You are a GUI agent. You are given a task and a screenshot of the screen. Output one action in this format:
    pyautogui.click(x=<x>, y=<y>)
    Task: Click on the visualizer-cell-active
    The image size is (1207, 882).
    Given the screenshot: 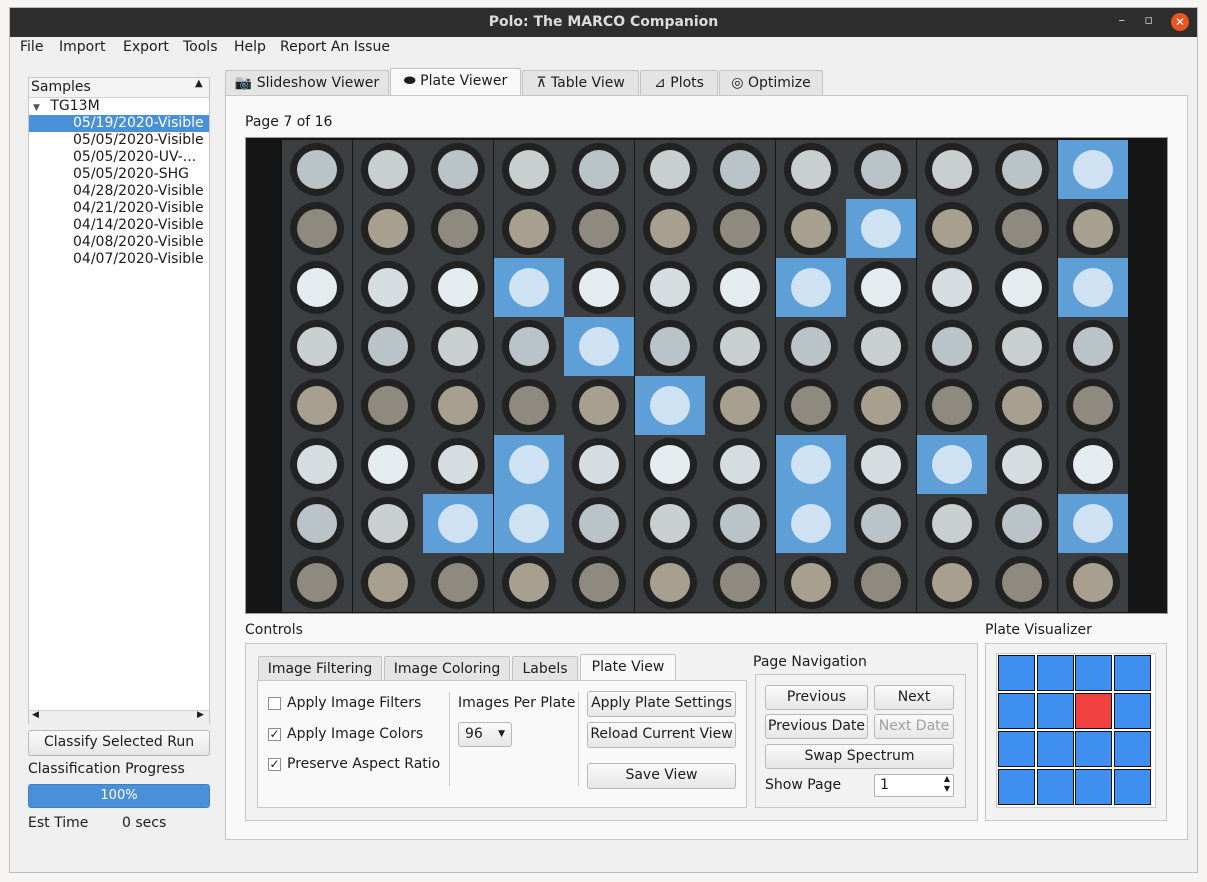 What is the action you would take?
    pyautogui.click(x=1093, y=711)
    